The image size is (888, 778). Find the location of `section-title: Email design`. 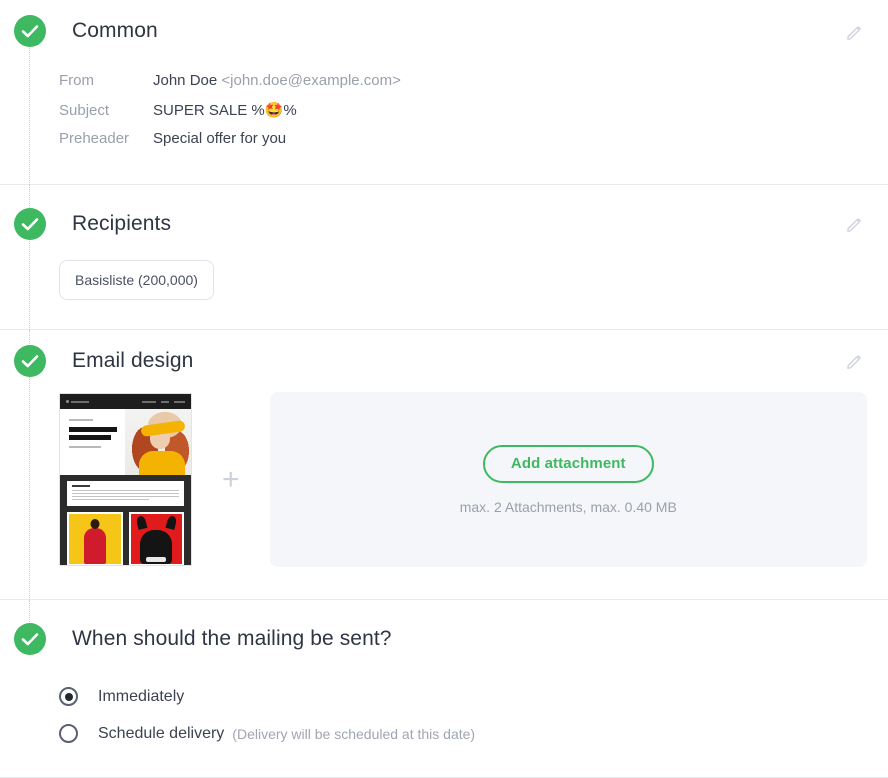

section-title: Email design is located at coordinates (133, 360).